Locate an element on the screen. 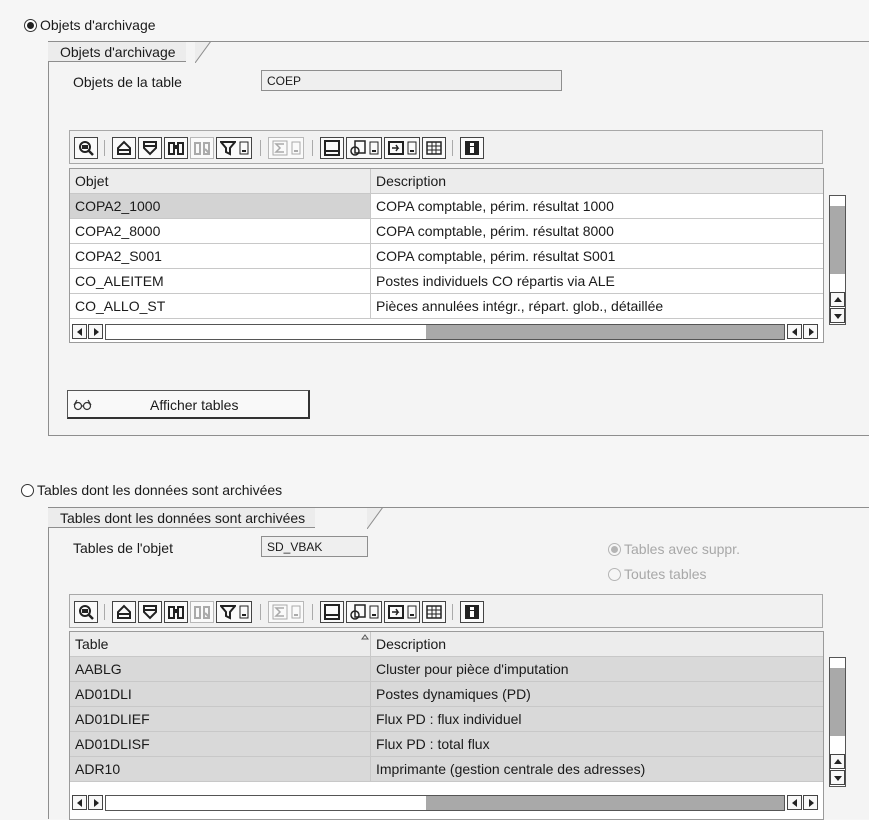 This screenshot has height=820, width=869. table-objects-field: COEP is located at coordinates (411, 80).